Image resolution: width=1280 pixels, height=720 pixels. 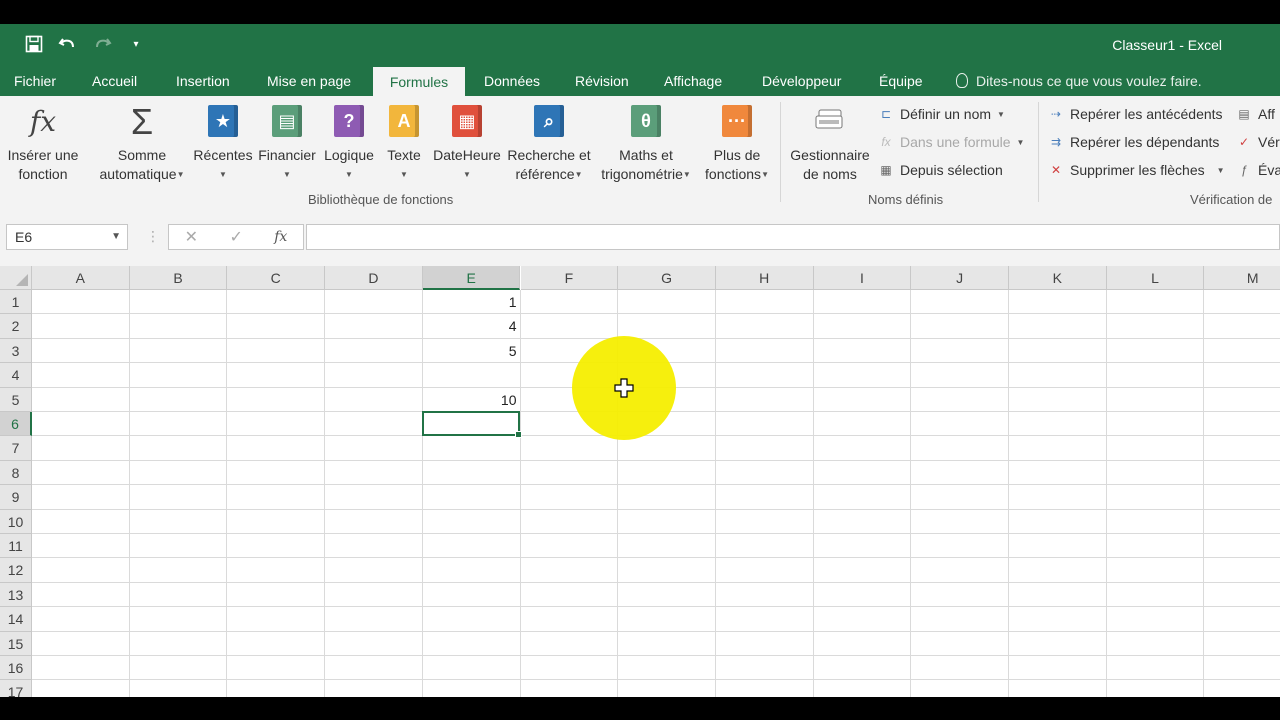 I want to click on column-header-l: L, so click(x=1155, y=278).